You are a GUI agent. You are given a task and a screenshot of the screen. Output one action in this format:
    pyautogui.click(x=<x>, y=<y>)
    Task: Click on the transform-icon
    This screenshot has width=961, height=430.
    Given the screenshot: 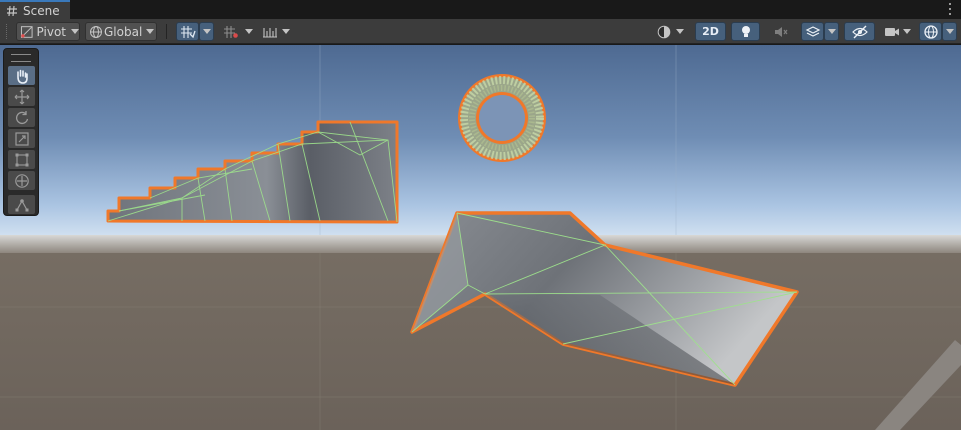 What is the action you would take?
    pyautogui.click(x=21, y=180)
    